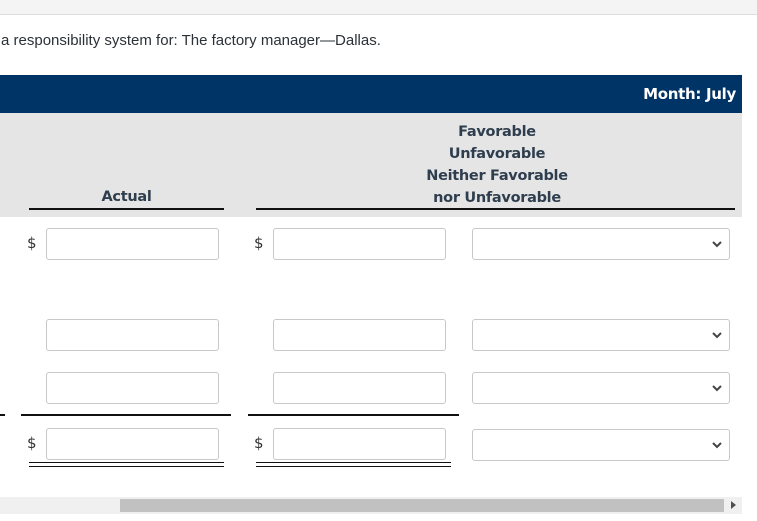  I want to click on month-label: Month: July, so click(689, 94).